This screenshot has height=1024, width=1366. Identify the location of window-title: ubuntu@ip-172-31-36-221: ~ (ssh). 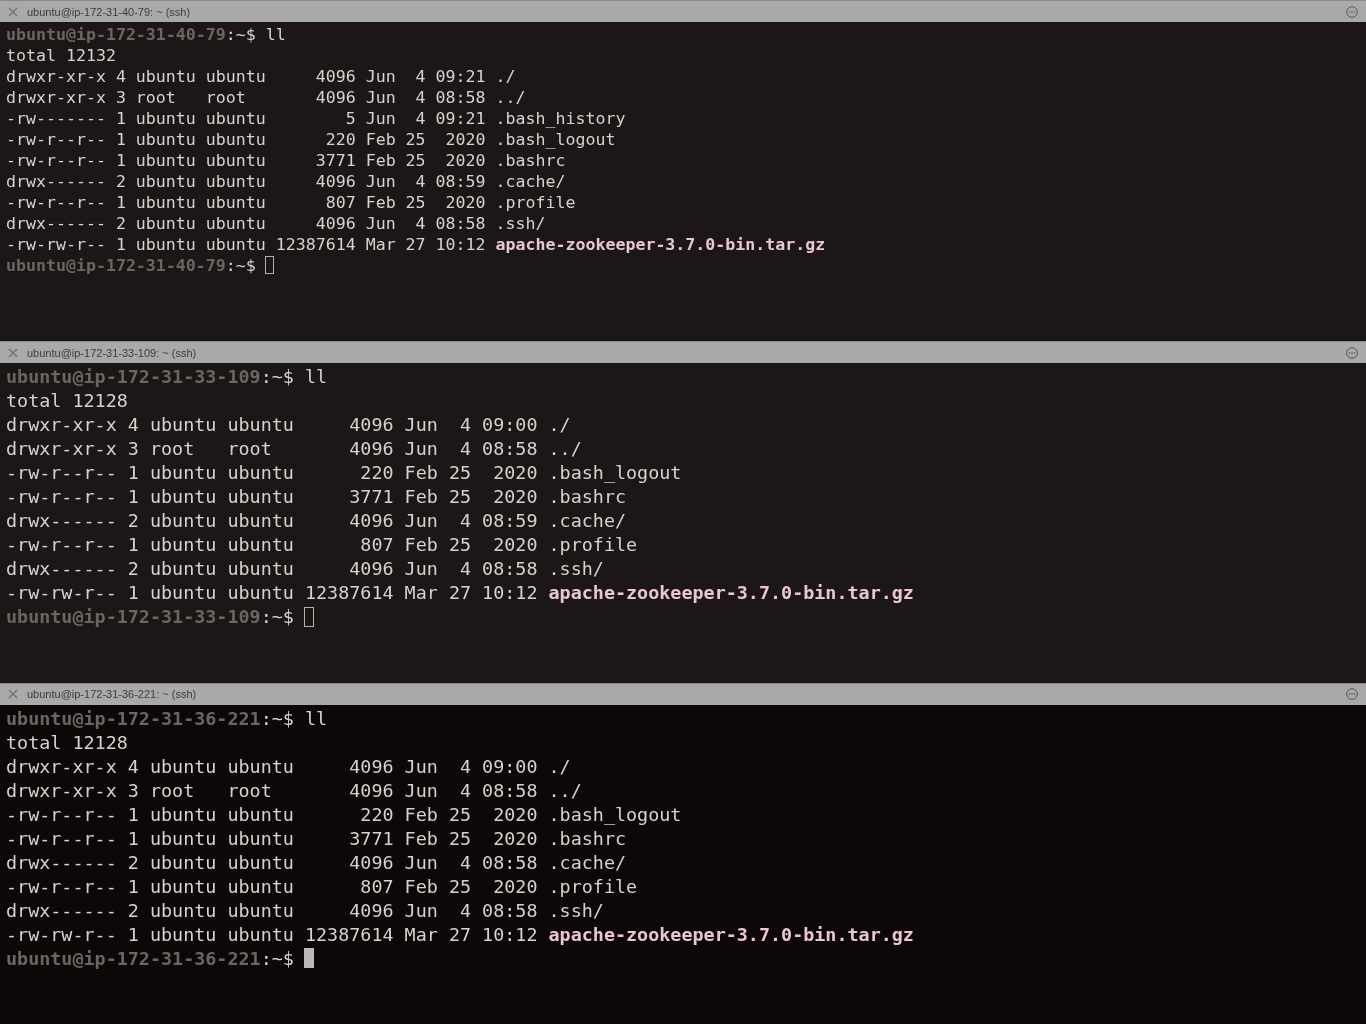
(112, 694).